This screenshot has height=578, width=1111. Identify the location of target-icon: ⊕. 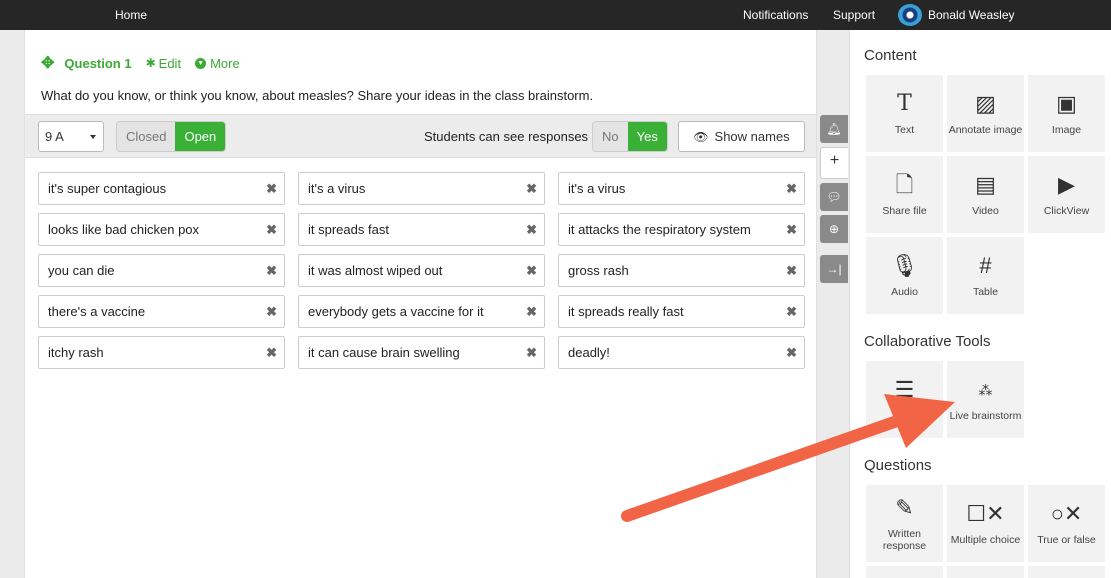
(834, 229).